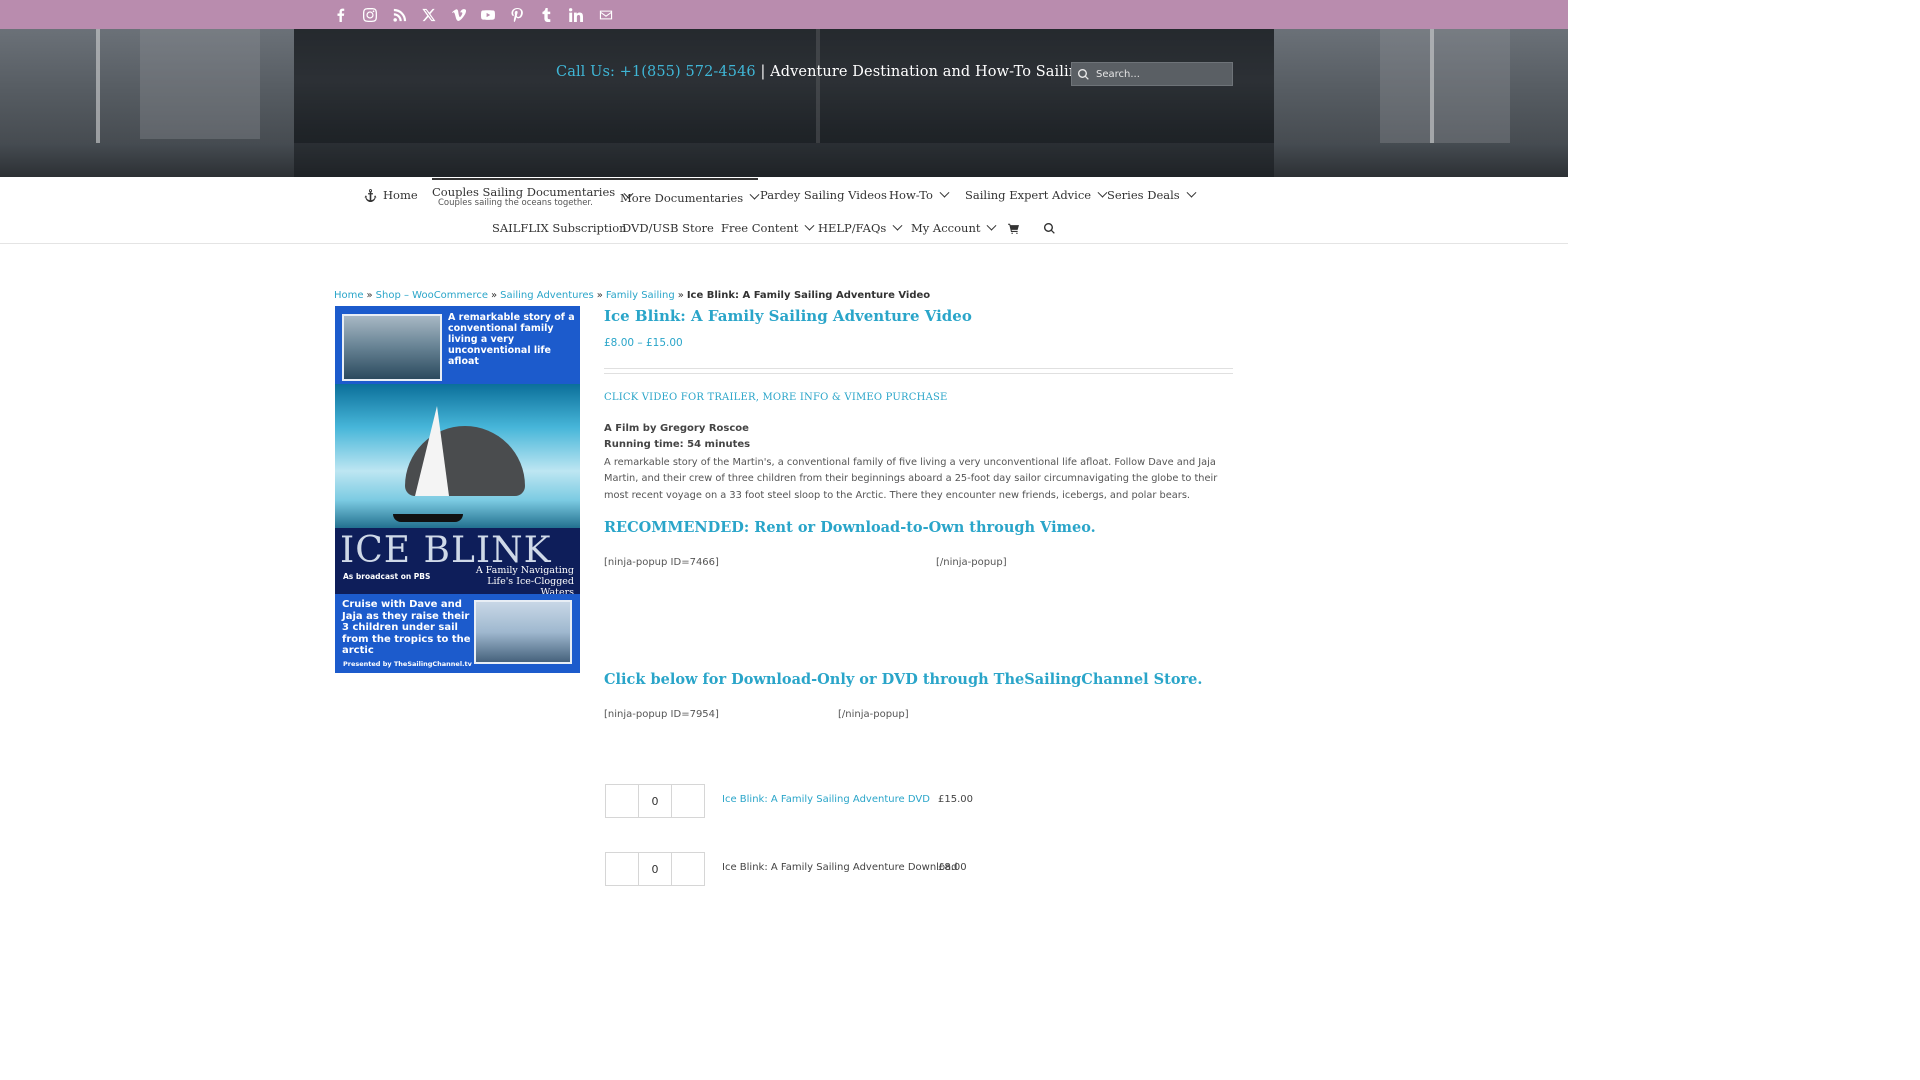 The width and height of the screenshot is (1920, 1080). I want to click on nav-more-docs-label: More Documentaries, so click(682, 197).